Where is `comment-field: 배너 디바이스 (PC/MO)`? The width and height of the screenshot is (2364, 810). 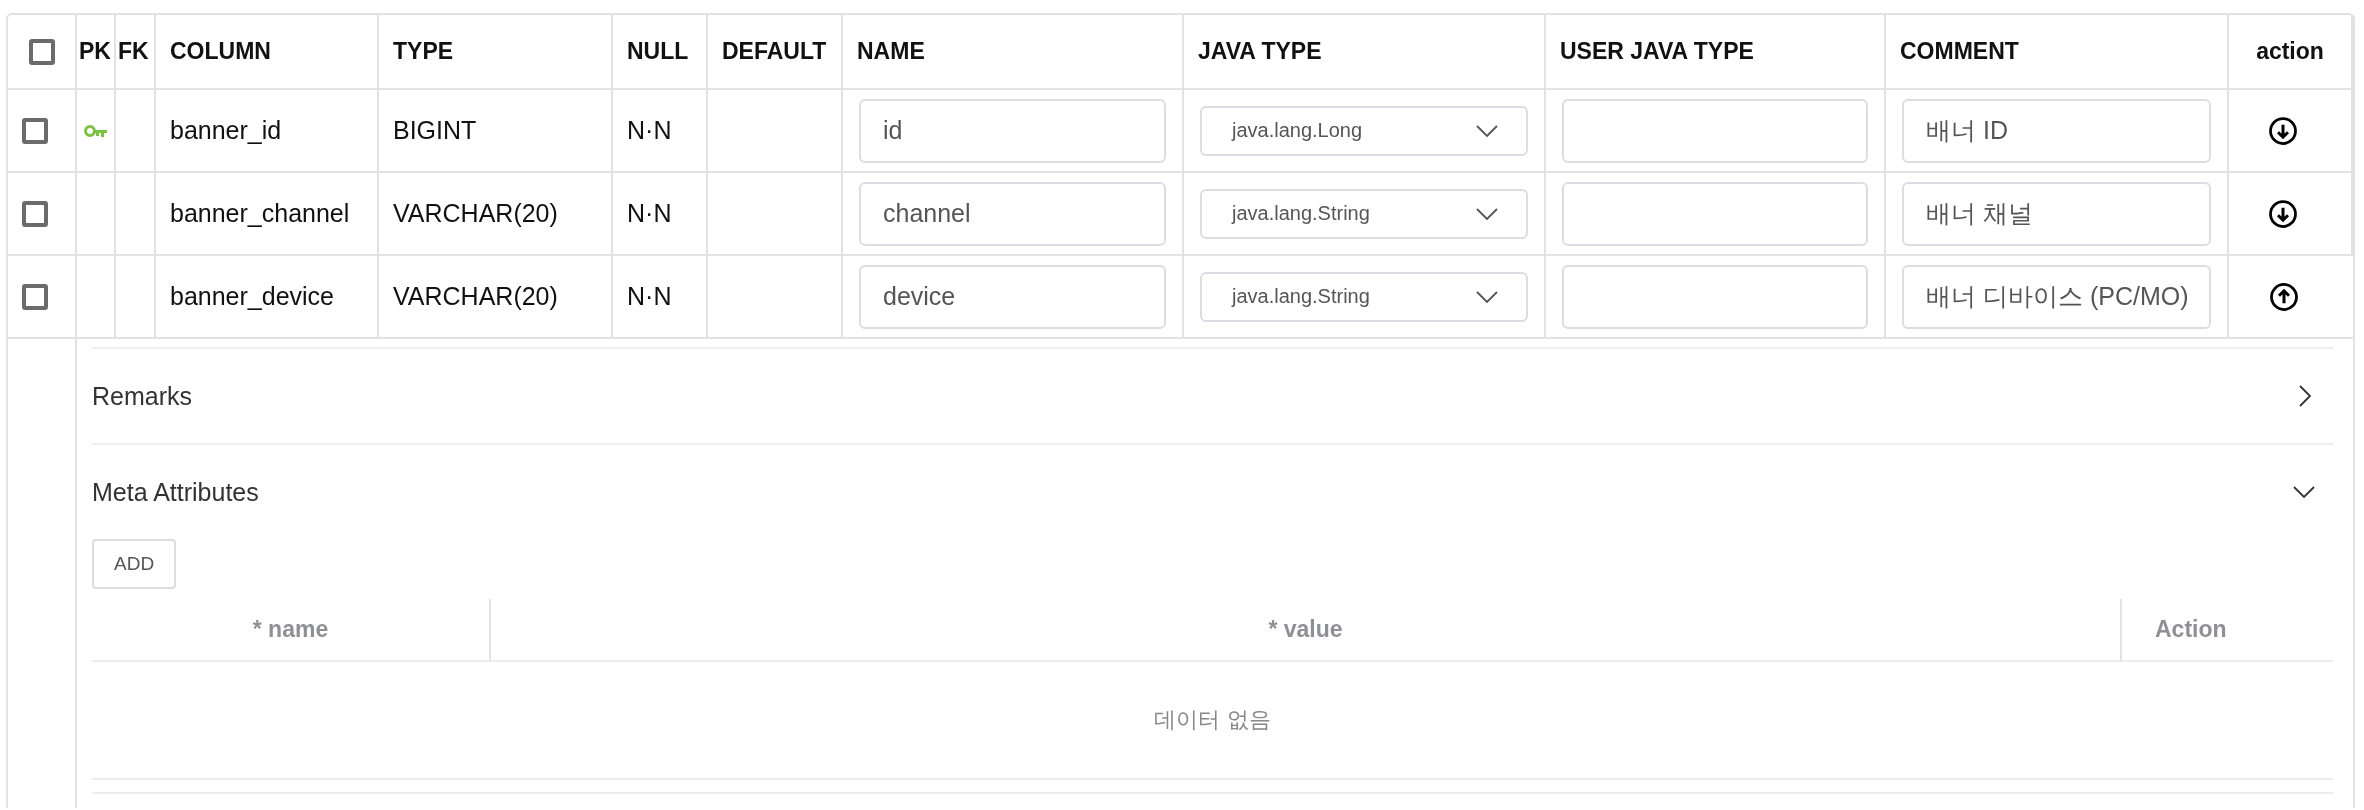
comment-field: 배너 디바이스 (PC/MO) is located at coordinates (2056, 296).